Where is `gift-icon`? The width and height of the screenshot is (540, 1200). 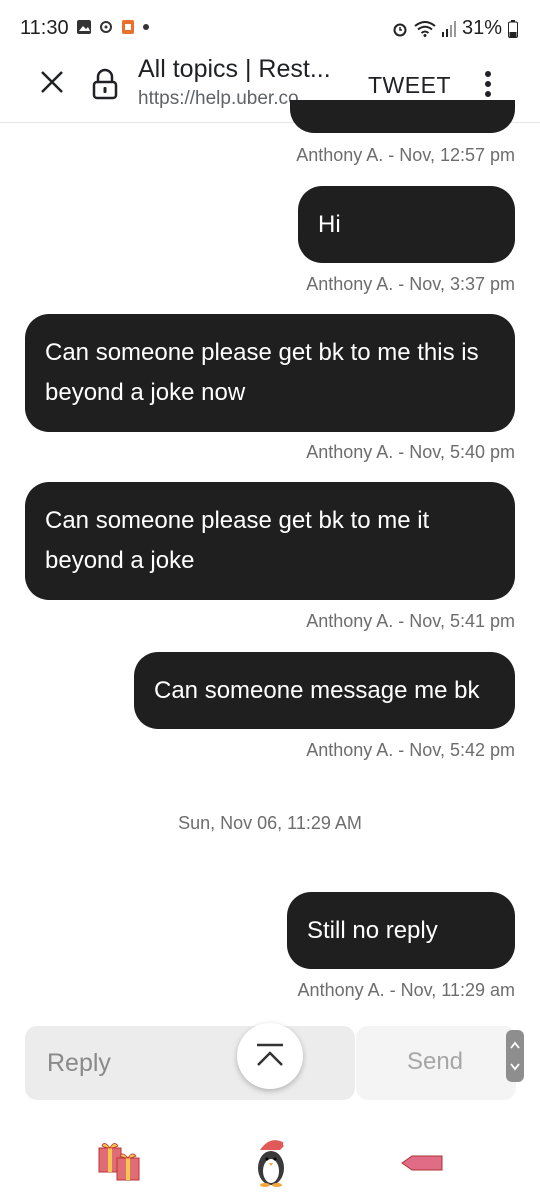 gift-icon is located at coordinates (120, 1161).